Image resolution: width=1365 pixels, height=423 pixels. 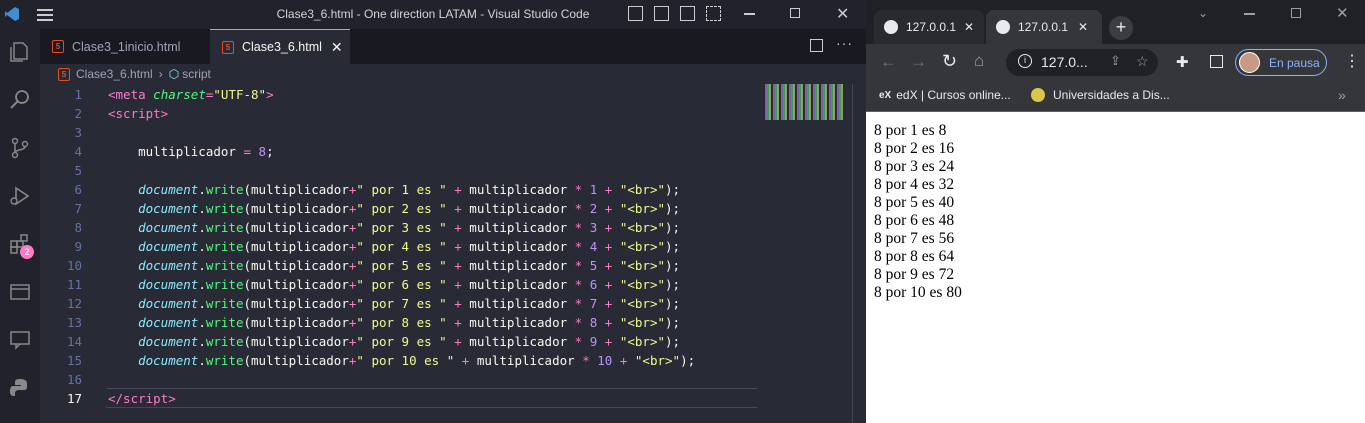 What do you see at coordinates (74, 360) in the screenshot?
I see `line-number: 15` at bounding box center [74, 360].